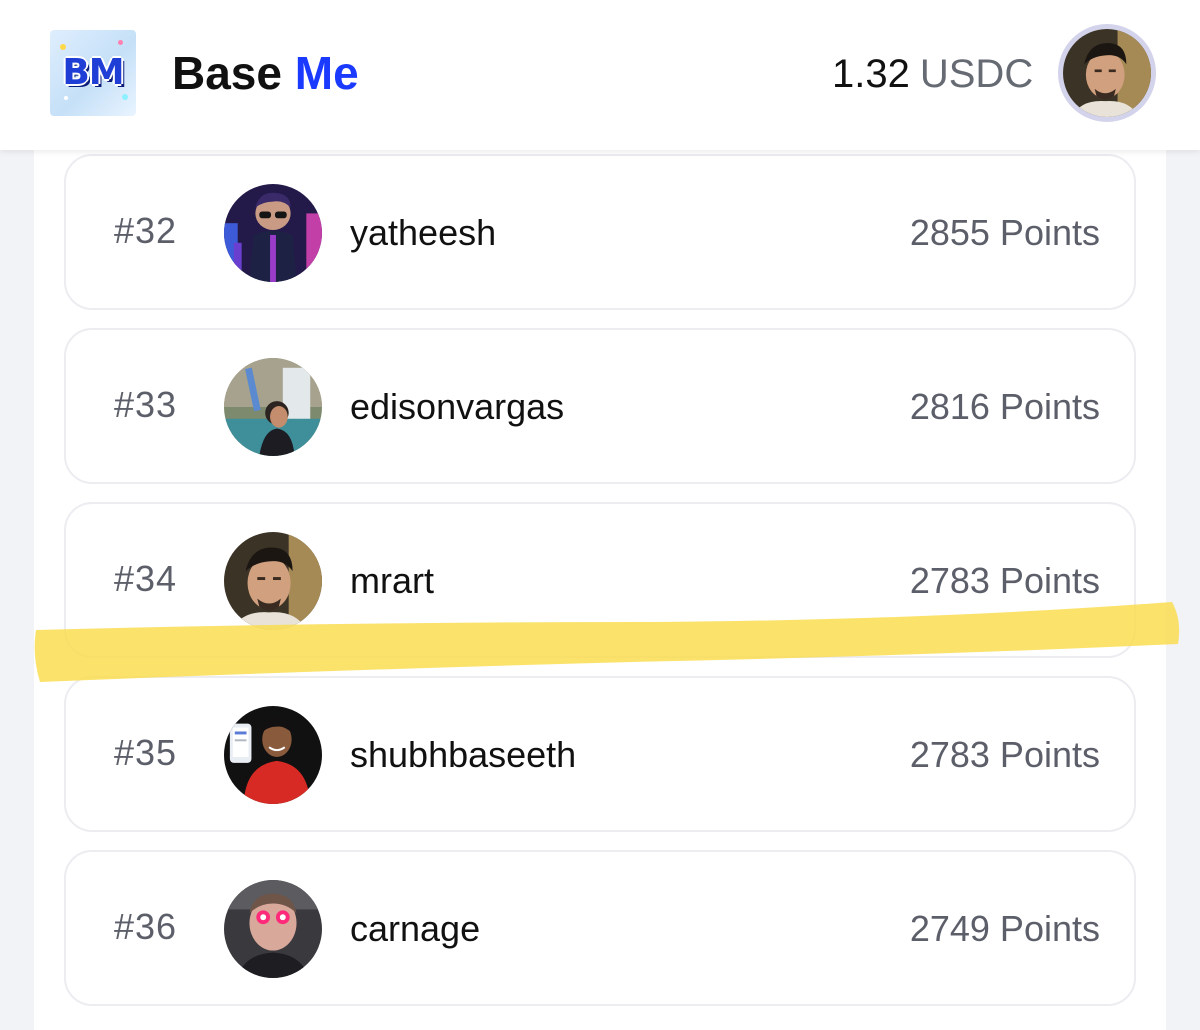  Describe the element at coordinates (326, 73) in the screenshot. I see `app-title-accent: Me` at that location.